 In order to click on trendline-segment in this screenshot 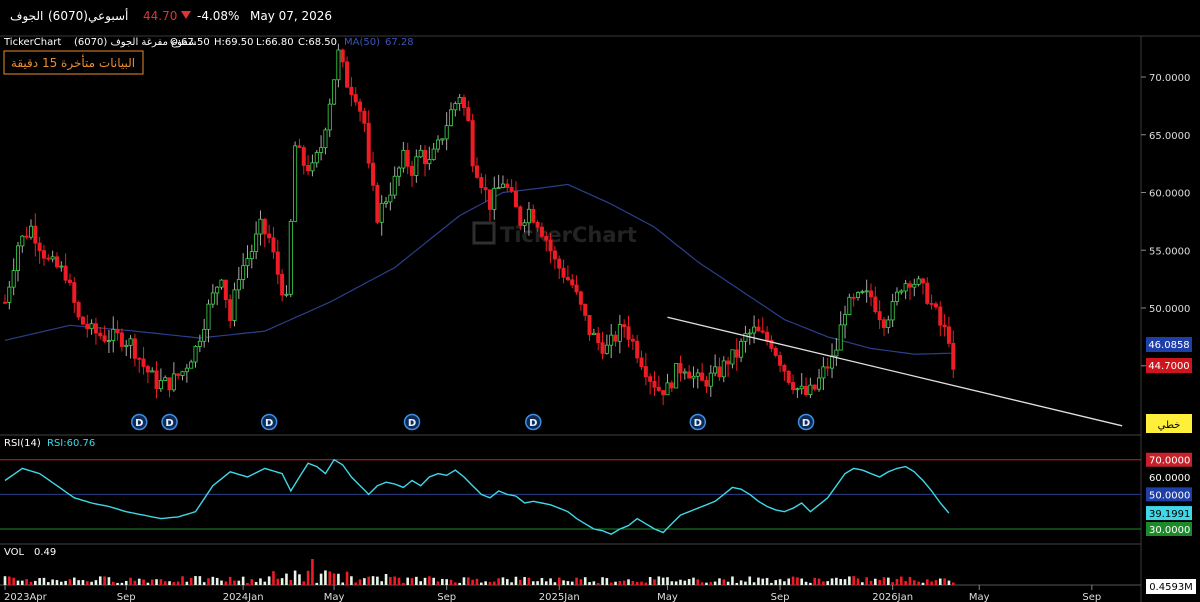, I will do `click(895, 371)`.